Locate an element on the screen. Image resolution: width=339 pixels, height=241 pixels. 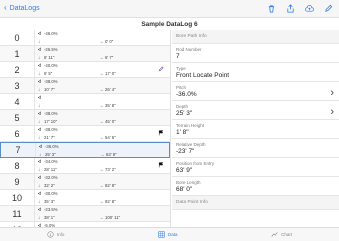
trash-icon is located at coordinates (271, 8).